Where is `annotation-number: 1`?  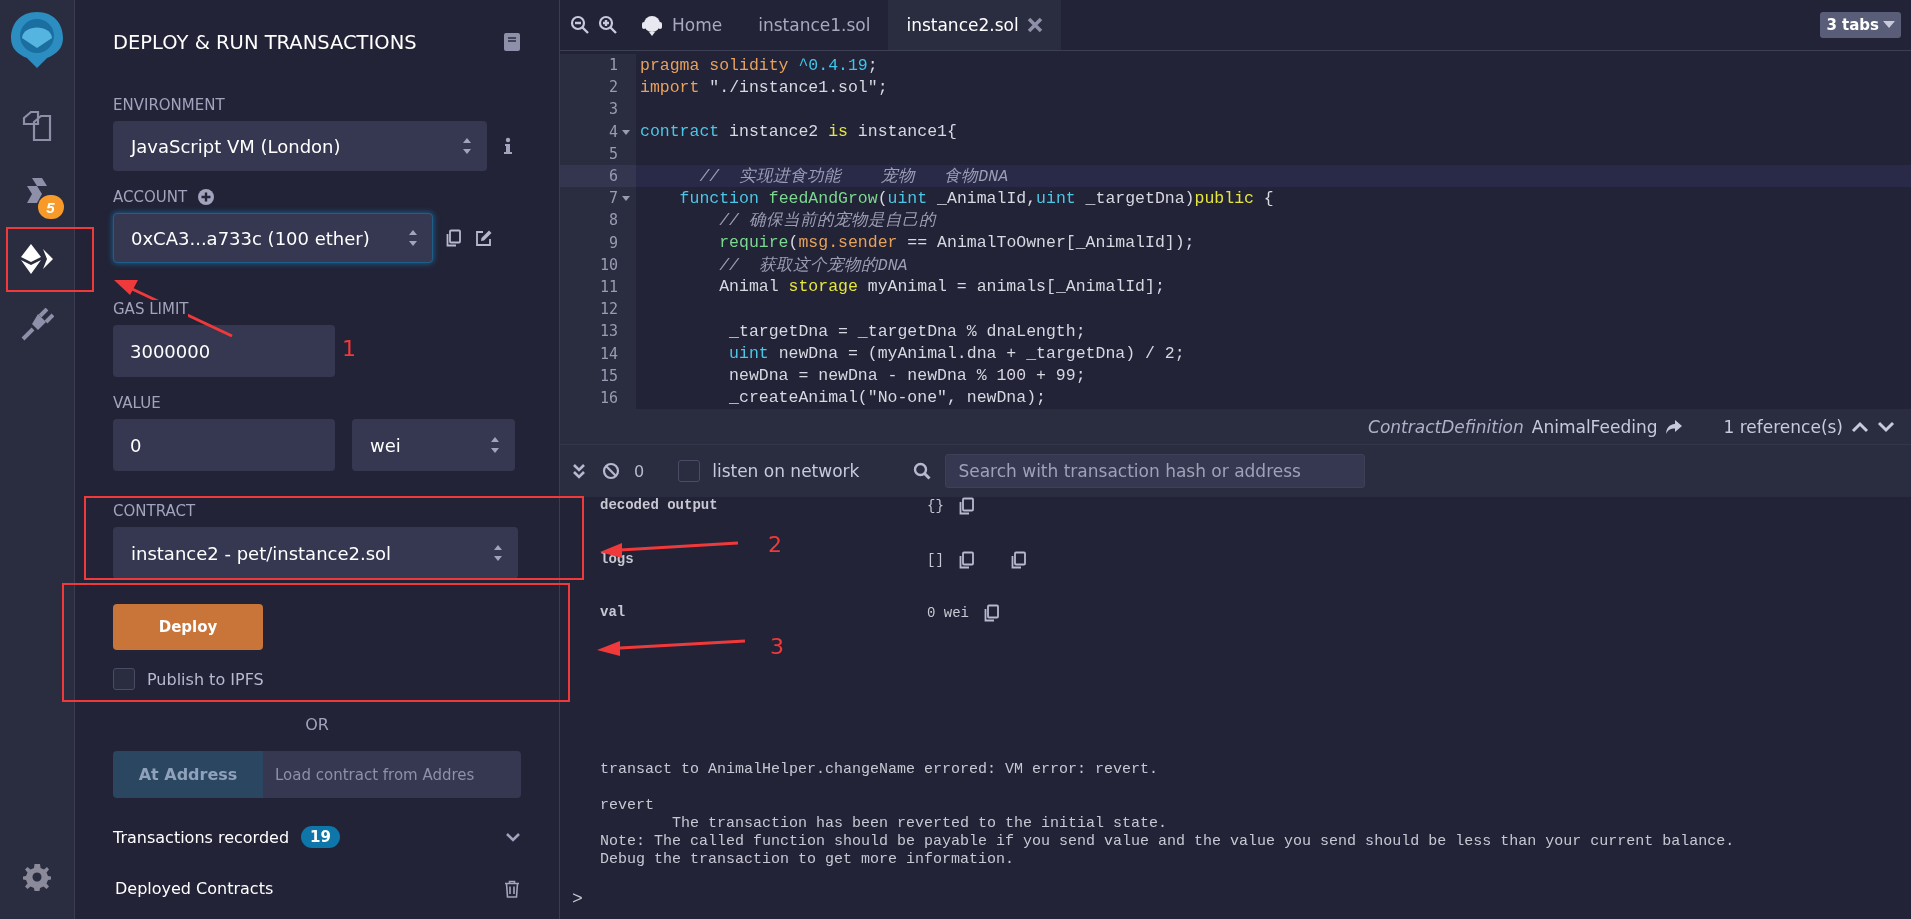 annotation-number: 1 is located at coordinates (349, 348).